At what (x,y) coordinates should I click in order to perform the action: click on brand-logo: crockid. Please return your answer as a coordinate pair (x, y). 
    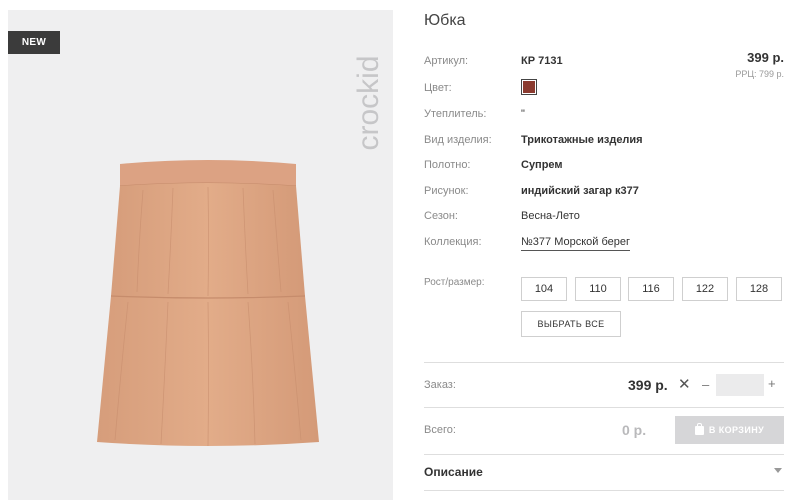
    Looking at the image, I should click on (369, 103).